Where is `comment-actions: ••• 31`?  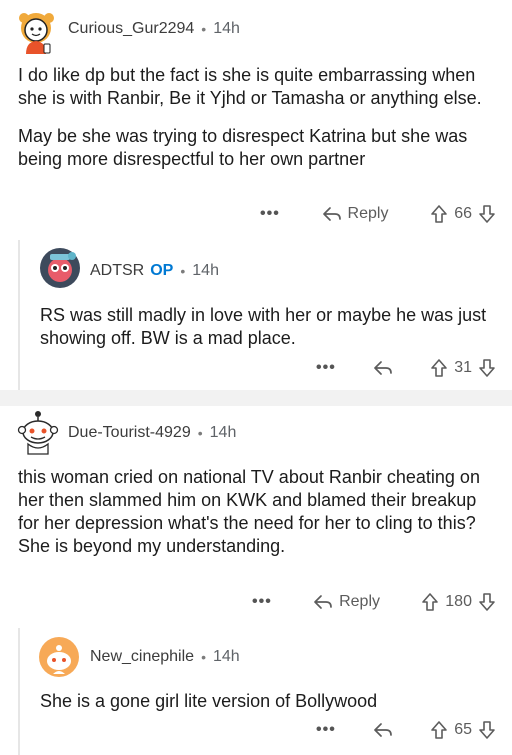 comment-actions: ••• 31 is located at coordinates (406, 368).